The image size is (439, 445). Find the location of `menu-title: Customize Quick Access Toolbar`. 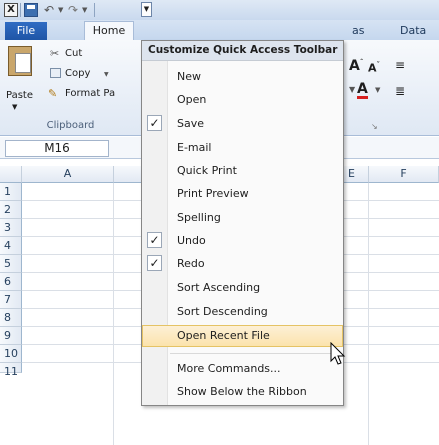

menu-title: Customize Quick Access Toolbar is located at coordinates (242, 51).